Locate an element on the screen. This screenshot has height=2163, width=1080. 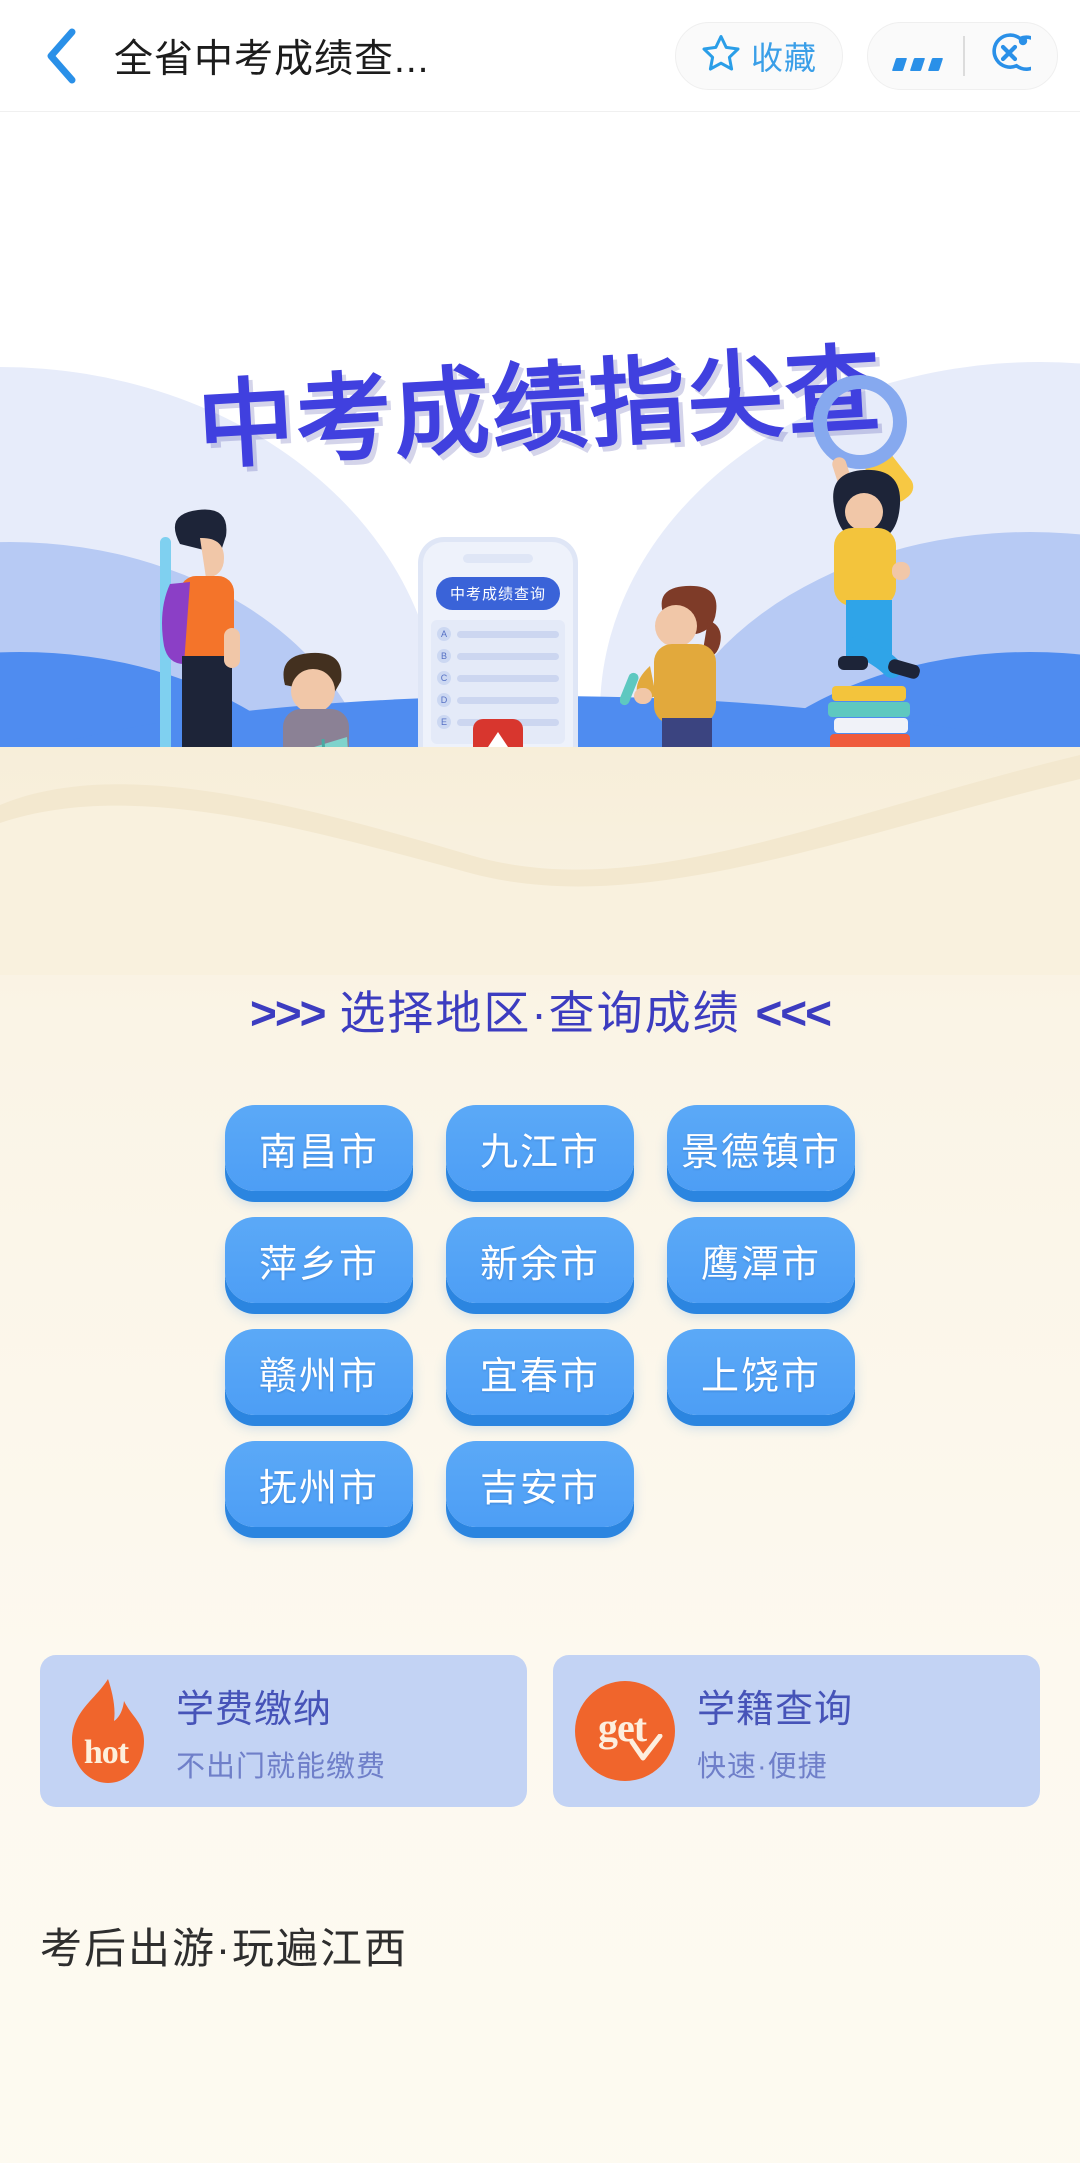
option-letter: A is located at coordinates (444, 634).